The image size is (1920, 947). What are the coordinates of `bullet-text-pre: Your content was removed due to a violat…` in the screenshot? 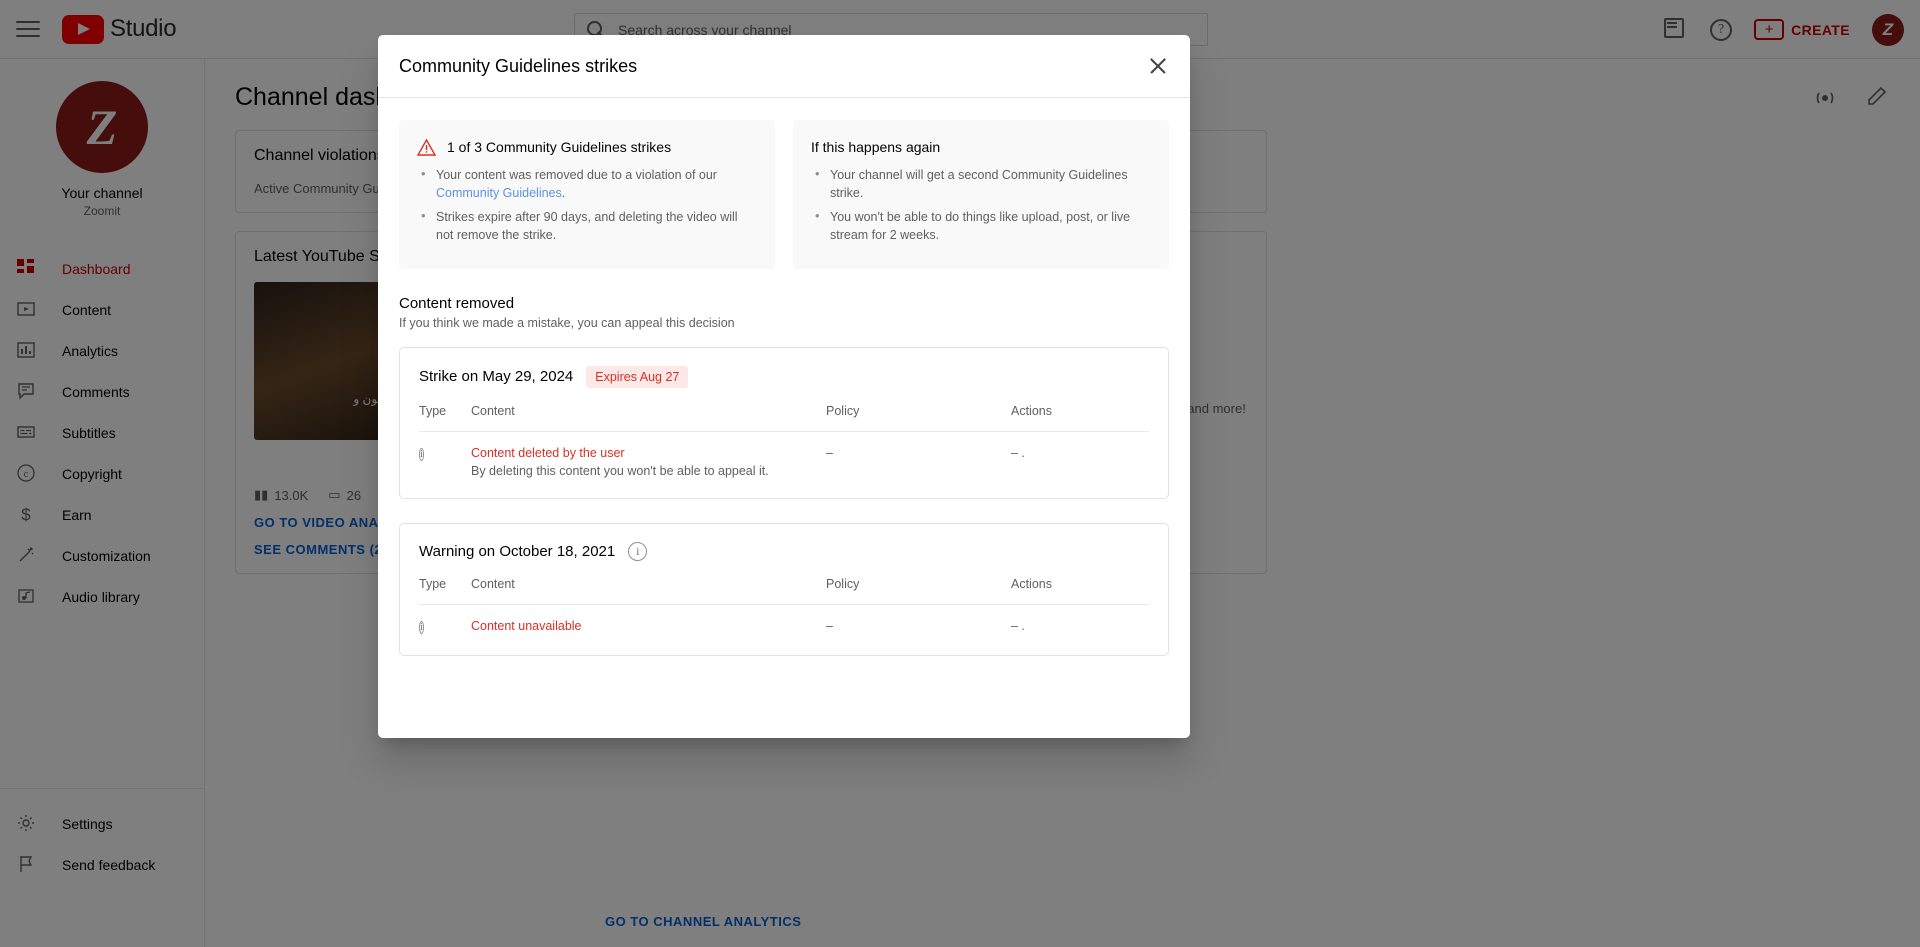 It's located at (576, 175).